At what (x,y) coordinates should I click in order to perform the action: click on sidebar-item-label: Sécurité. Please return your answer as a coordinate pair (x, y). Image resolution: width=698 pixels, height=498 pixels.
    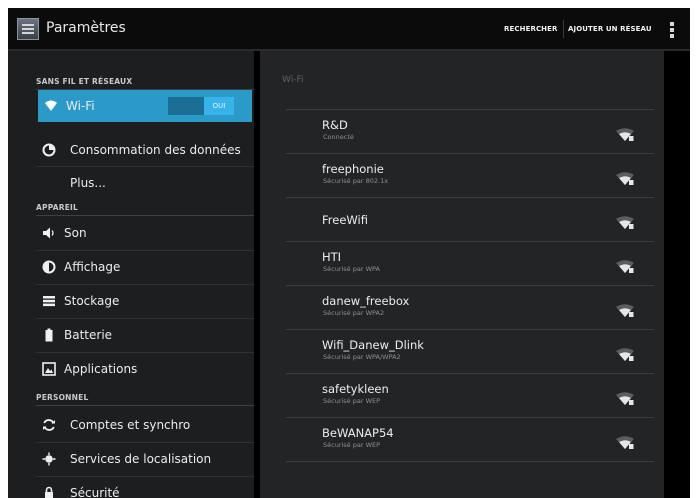
    Looking at the image, I should click on (95, 492).